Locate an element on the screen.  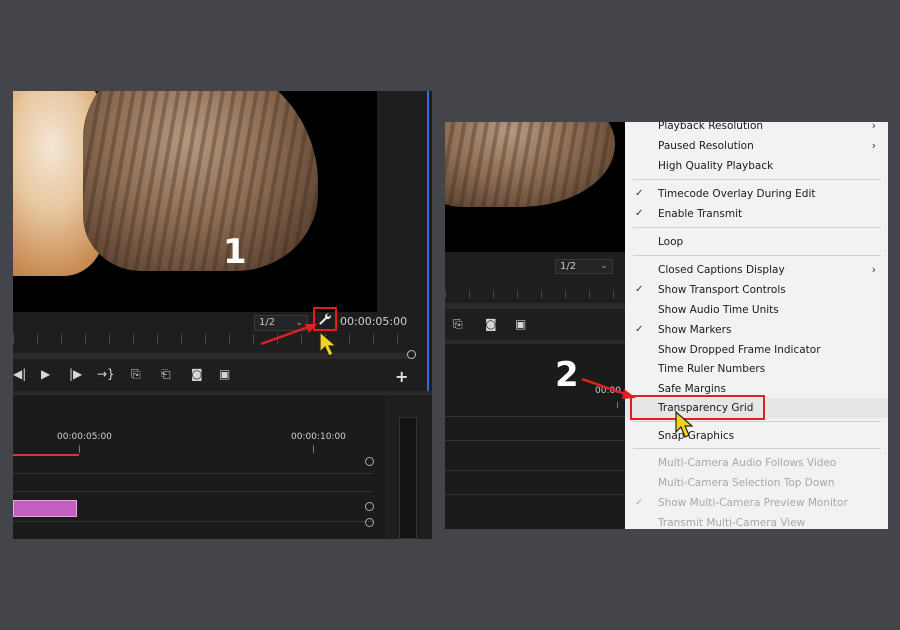
timeline-panel: 00:00 is located at coordinates (535, 436).